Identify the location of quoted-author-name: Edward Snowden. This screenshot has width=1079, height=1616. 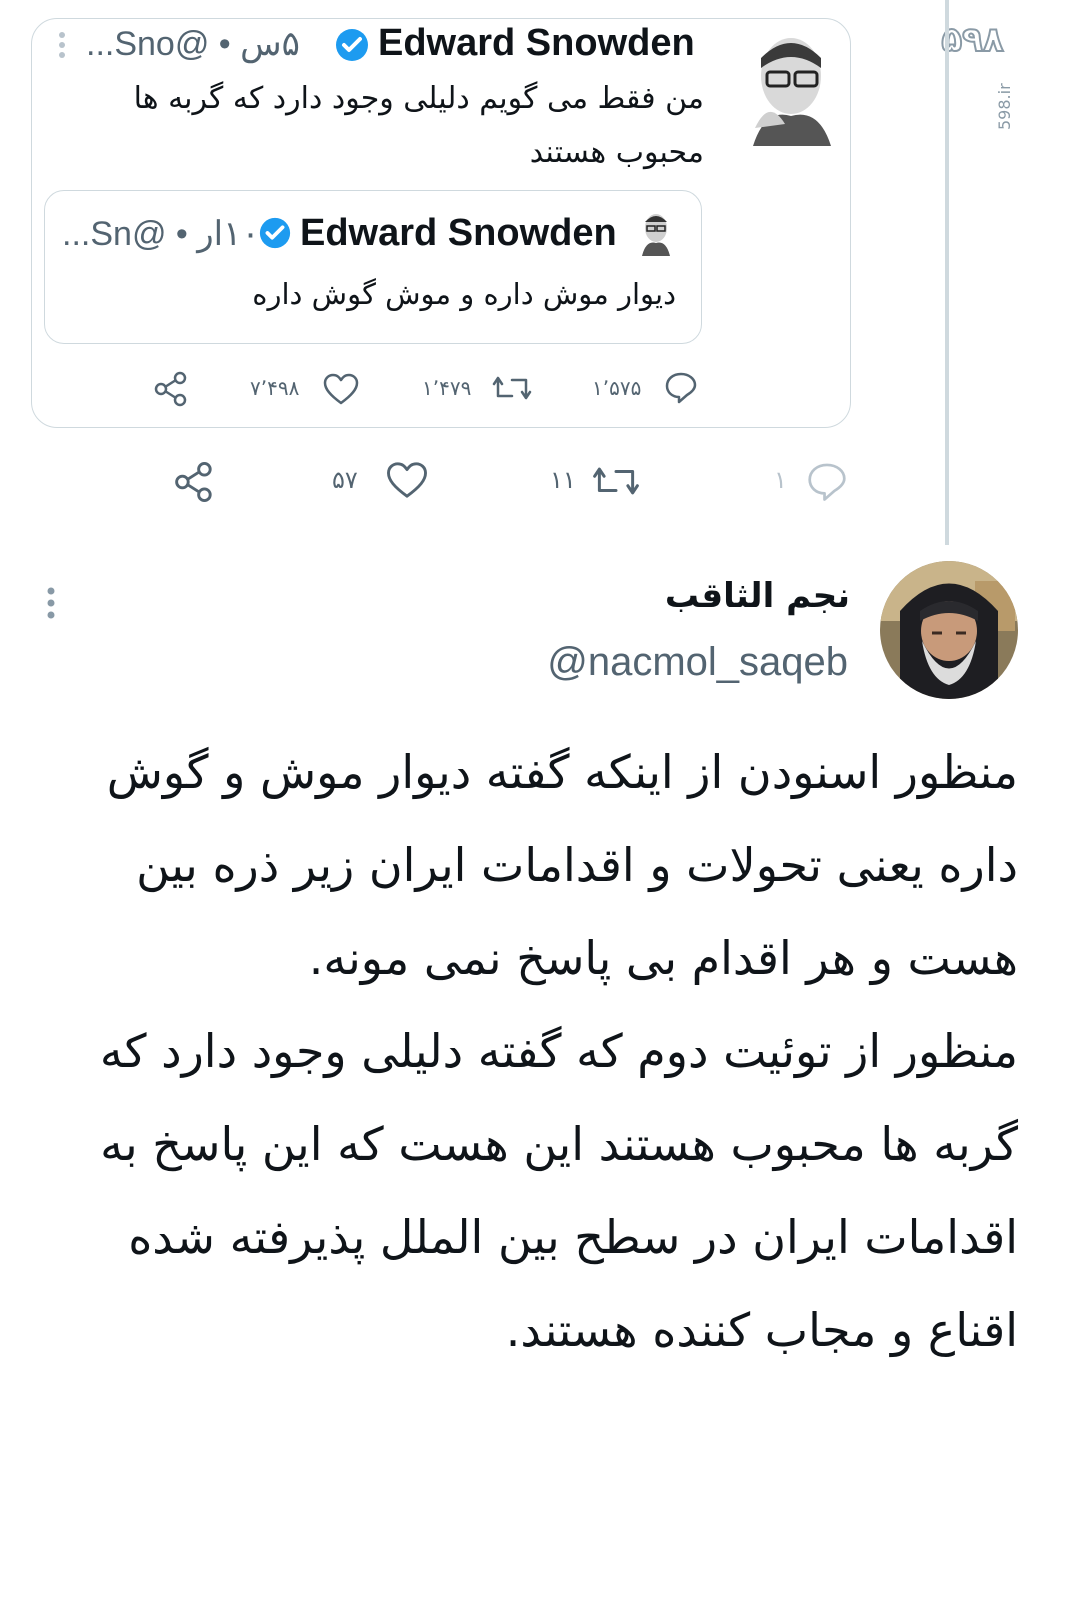
(536, 43).